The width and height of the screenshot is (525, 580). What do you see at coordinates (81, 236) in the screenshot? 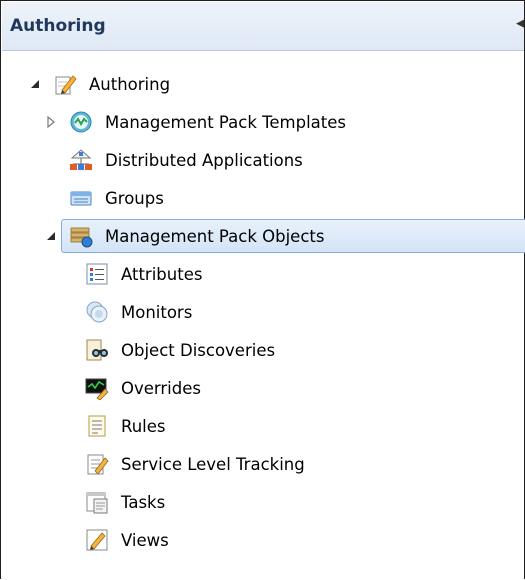
I see `management-pack-objects-icon` at bounding box center [81, 236].